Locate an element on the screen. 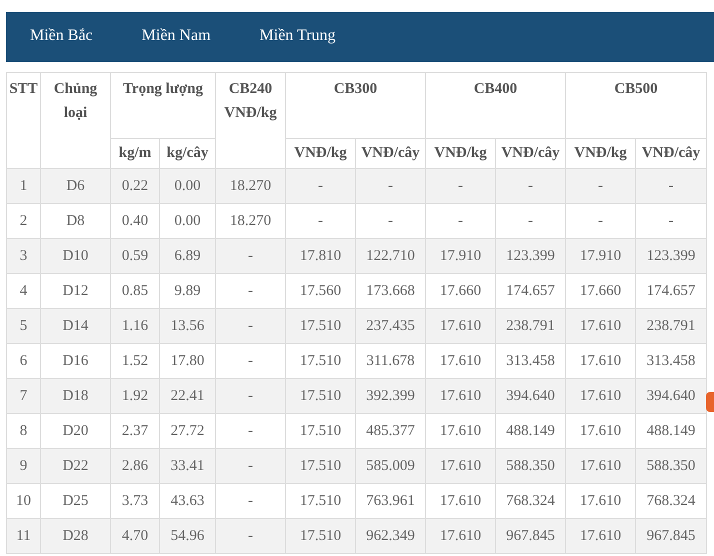 Image resolution: width=714 pixels, height=556 pixels. column-header: CB400 is located at coordinates (496, 105).